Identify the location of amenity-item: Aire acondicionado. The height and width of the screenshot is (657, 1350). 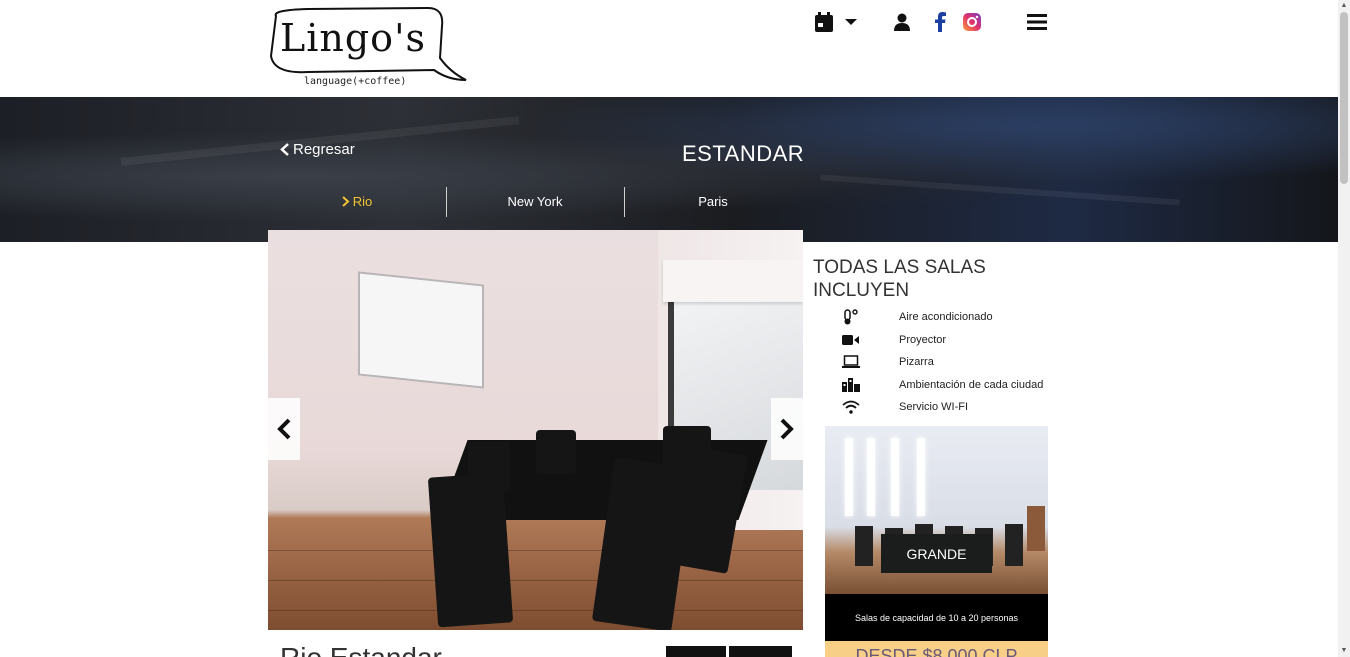
(946, 317).